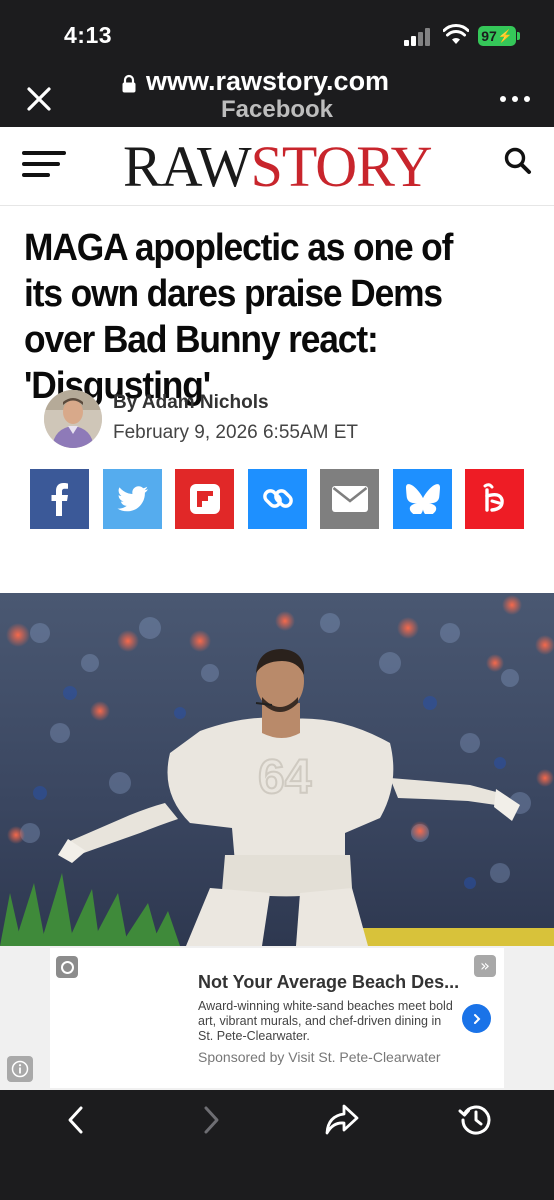 The height and width of the screenshot is (1200, 554). I want to click on battery-indicator: 97 ⚡, so click(497, 36).